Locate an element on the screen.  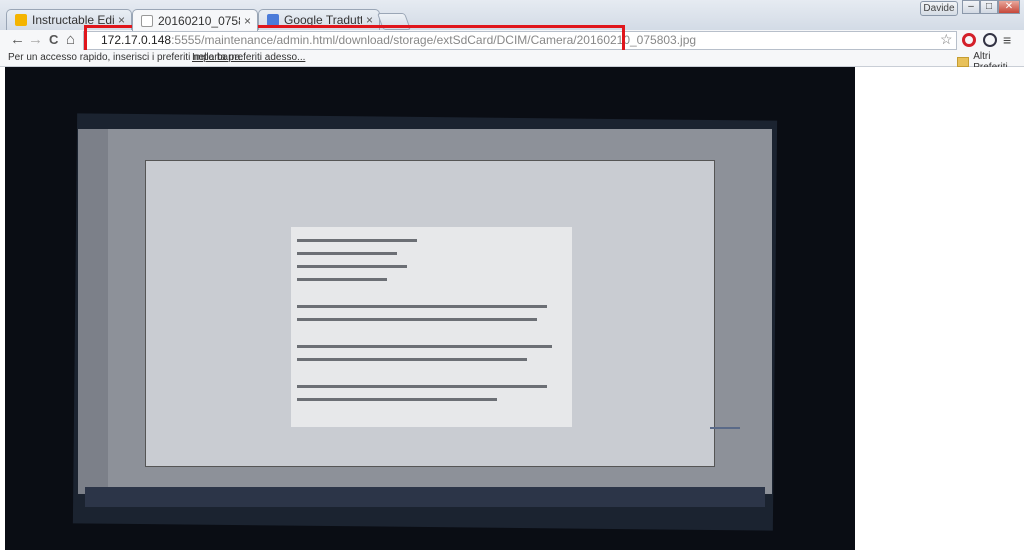
photo-document-page is located at coordinates (431, 327).